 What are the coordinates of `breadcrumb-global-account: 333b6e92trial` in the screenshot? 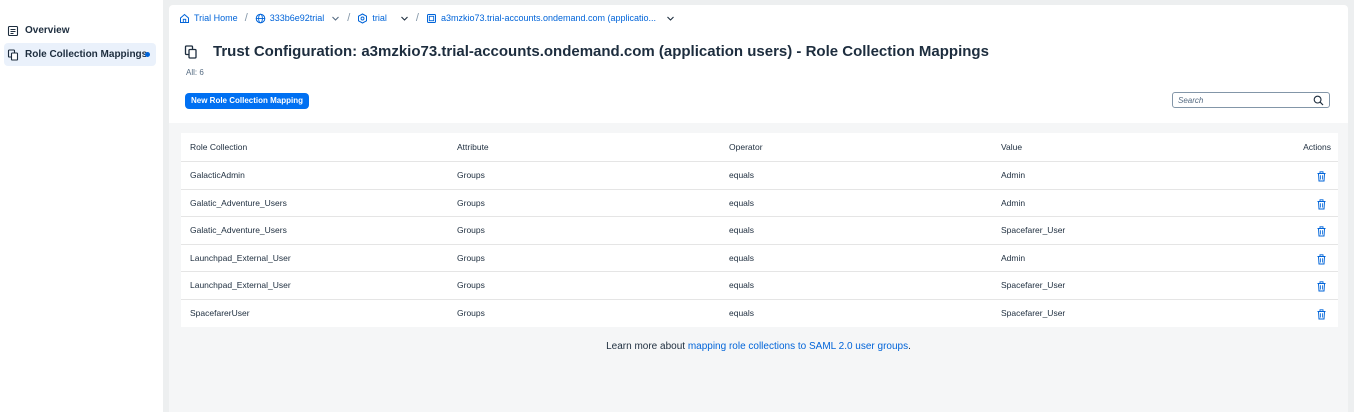 It's located at (298, 18).